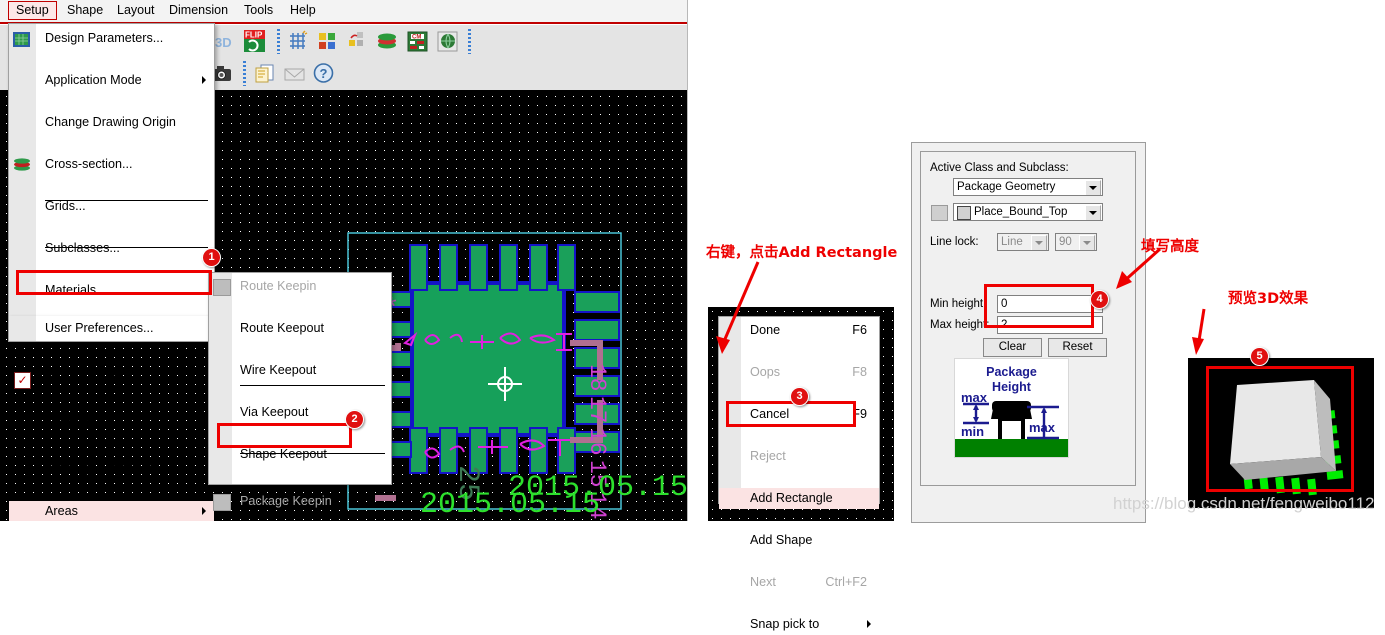 The width and height of the screenshot is (1385, 635). I want to click on menu-label: On-Line DRC, so click(83, 379).